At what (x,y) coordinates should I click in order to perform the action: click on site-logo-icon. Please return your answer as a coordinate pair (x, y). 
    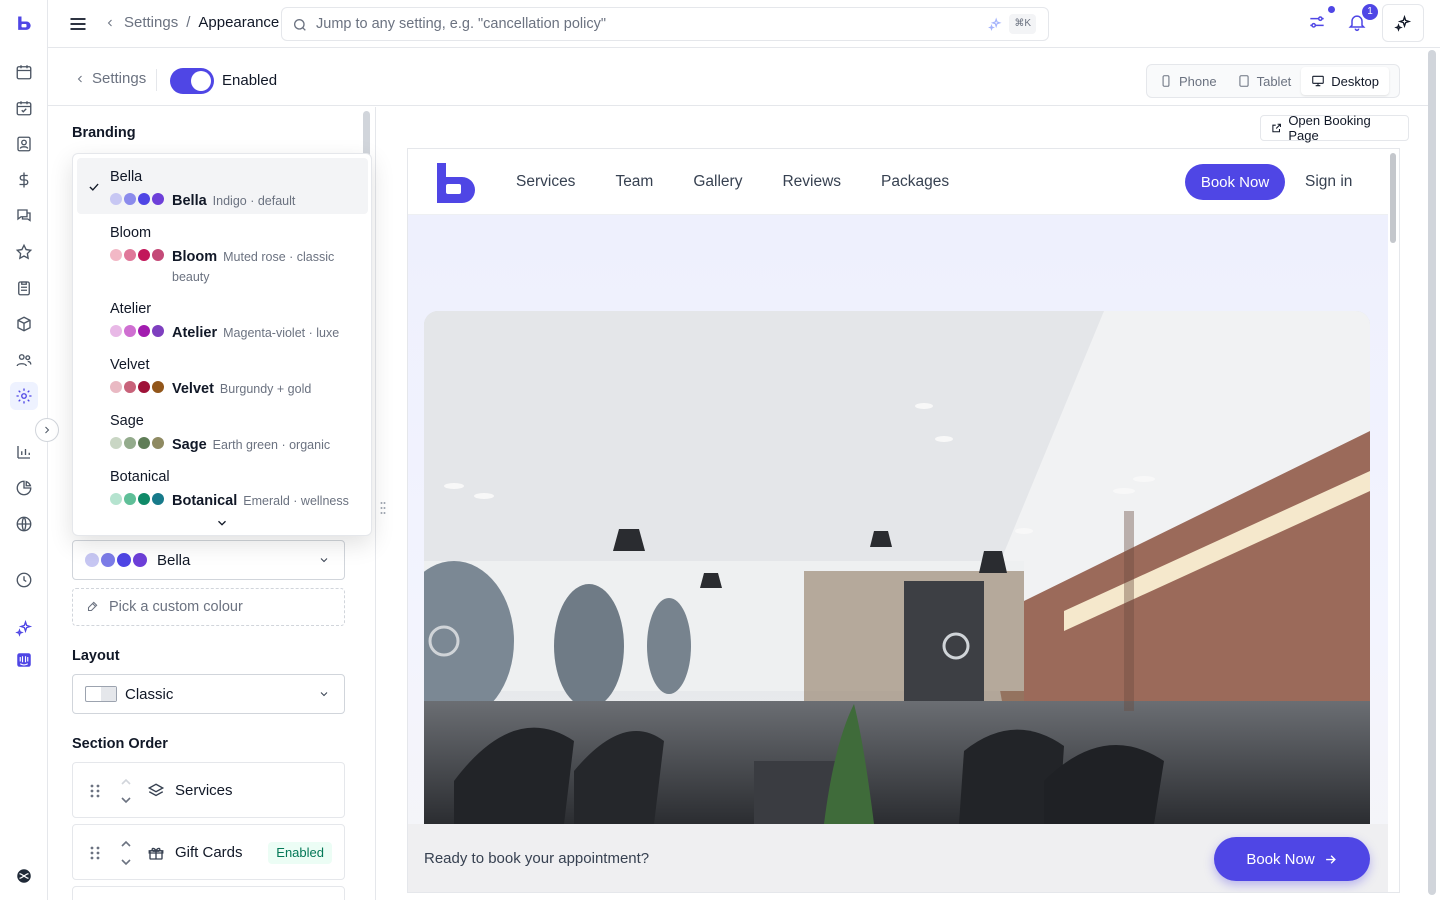
    Looking at the image, I should click on (456, 182).